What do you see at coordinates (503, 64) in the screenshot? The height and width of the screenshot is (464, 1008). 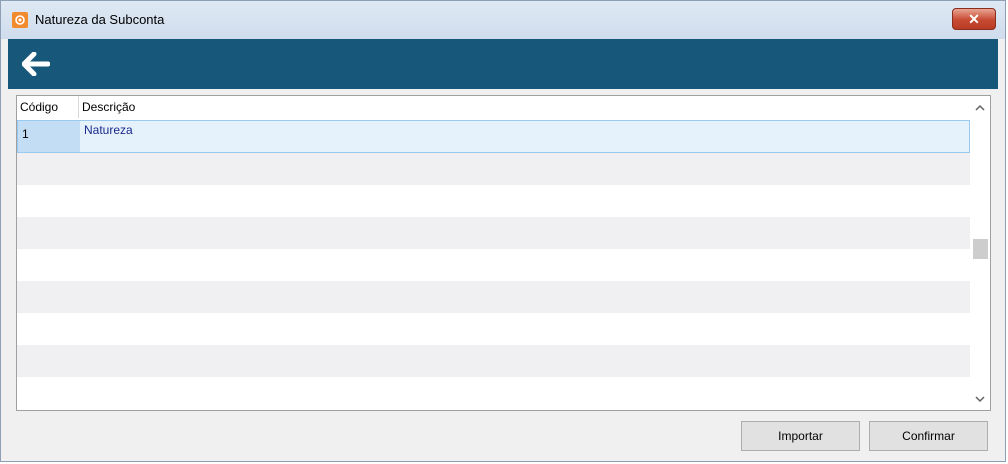 I see `toolbar` at bounding box center [503, 64].